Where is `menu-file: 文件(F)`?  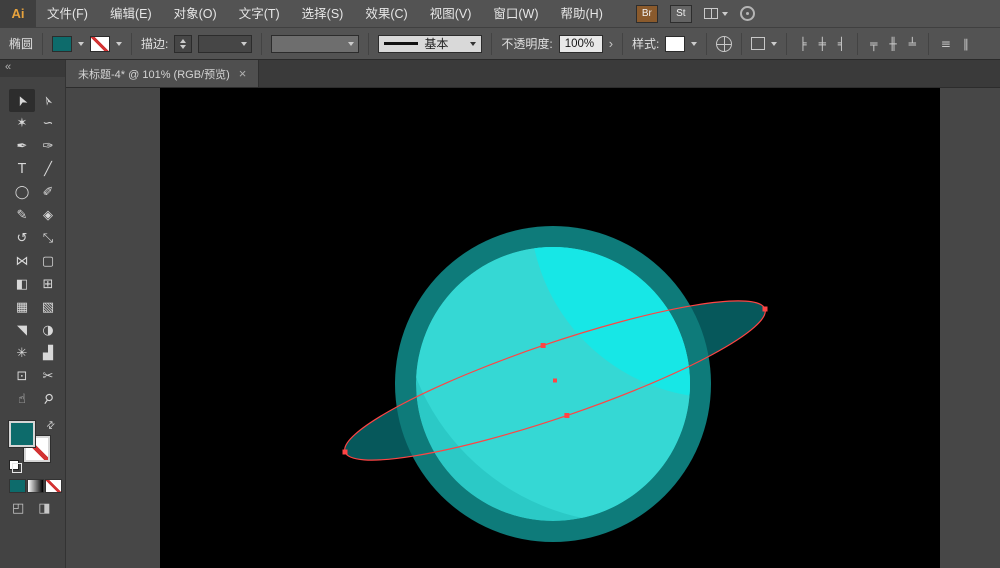 menu-file: 文件(F) is located at coordinates (67, 14).